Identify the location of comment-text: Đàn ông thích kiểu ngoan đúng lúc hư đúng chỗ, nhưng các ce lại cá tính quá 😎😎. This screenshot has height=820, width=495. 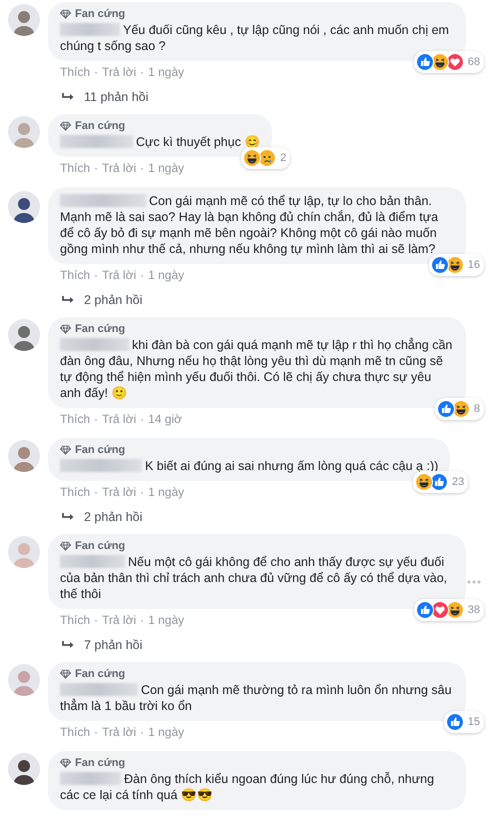
(248, 787).